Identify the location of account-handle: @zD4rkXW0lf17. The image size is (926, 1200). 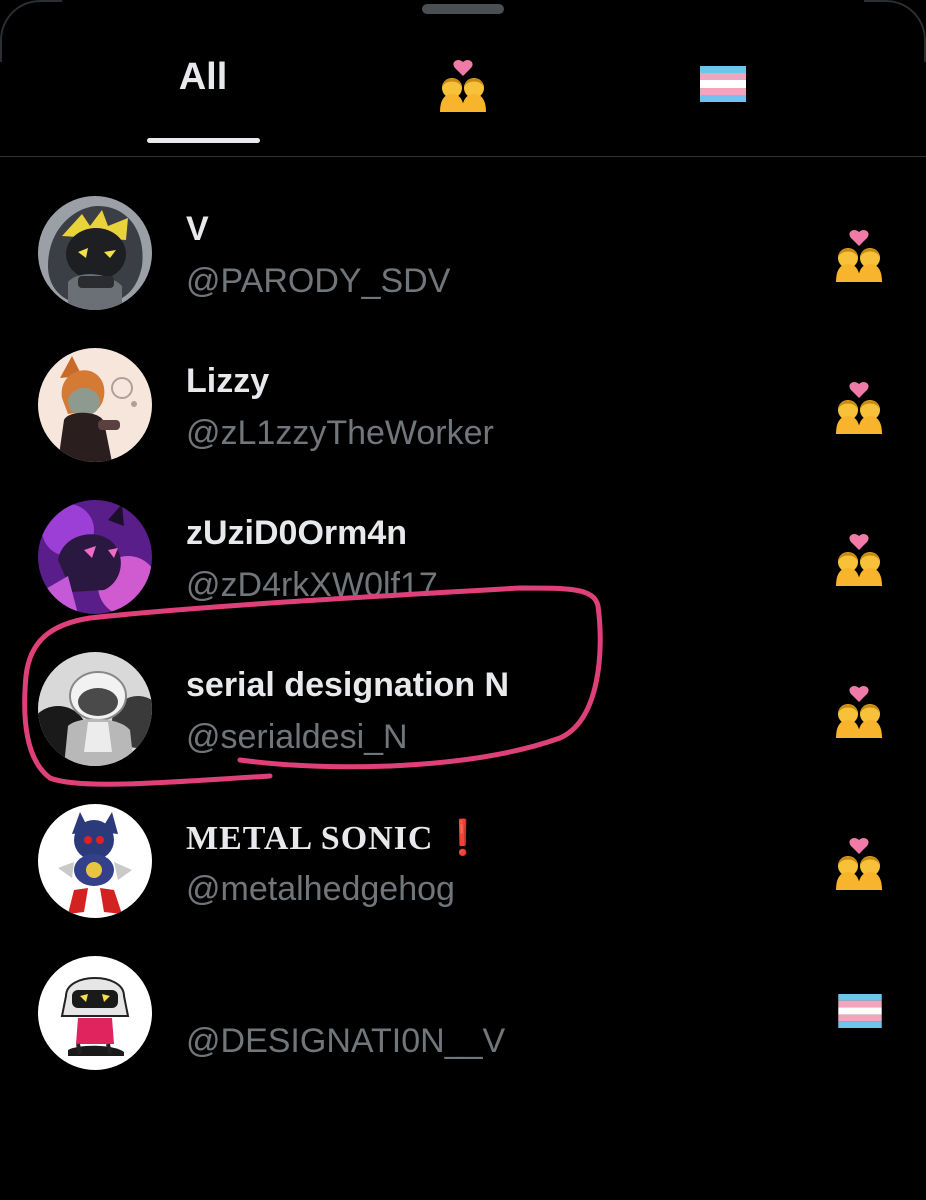
(312, 585).